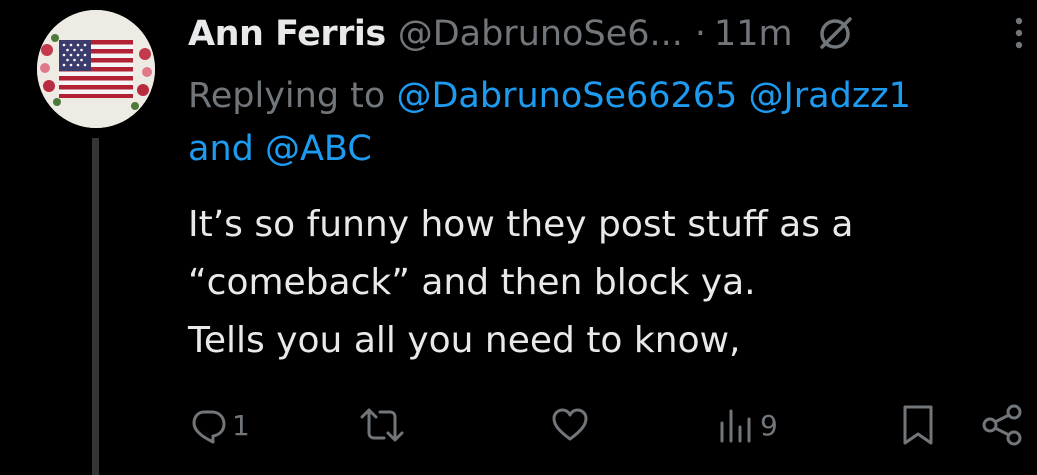 This screenshot has height=475, width=1037. I want to click on american-flag-avatar-icon, so click(96, 69).